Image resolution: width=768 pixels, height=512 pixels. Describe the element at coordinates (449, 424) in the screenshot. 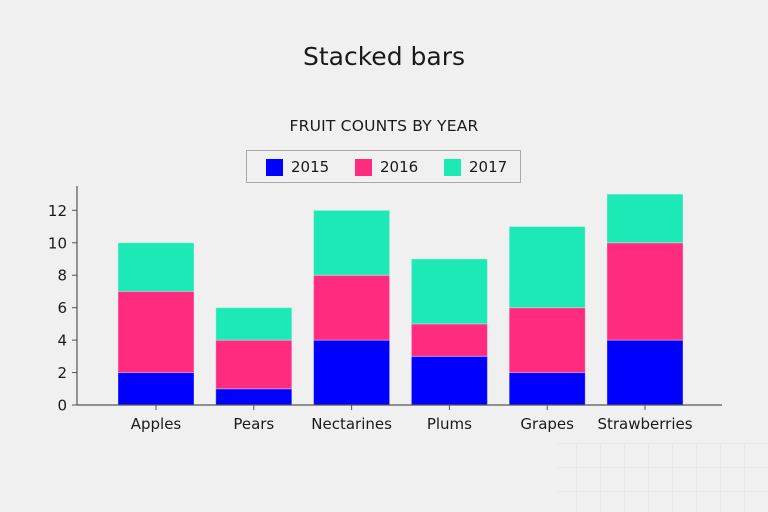

I see `x-tick-label: Plums` at that location.